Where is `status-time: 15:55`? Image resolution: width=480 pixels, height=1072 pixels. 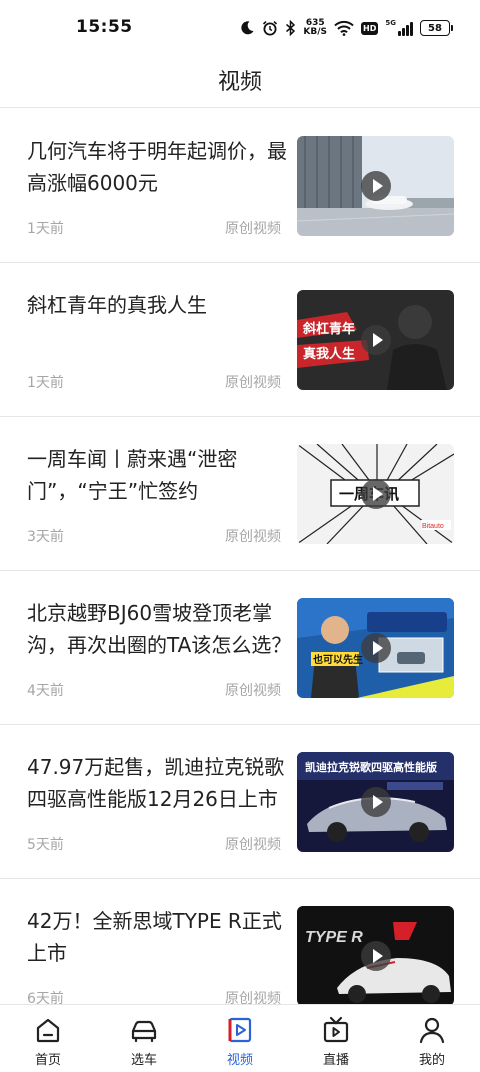
status-time: 15:55 is located at coordinates (104, 27).